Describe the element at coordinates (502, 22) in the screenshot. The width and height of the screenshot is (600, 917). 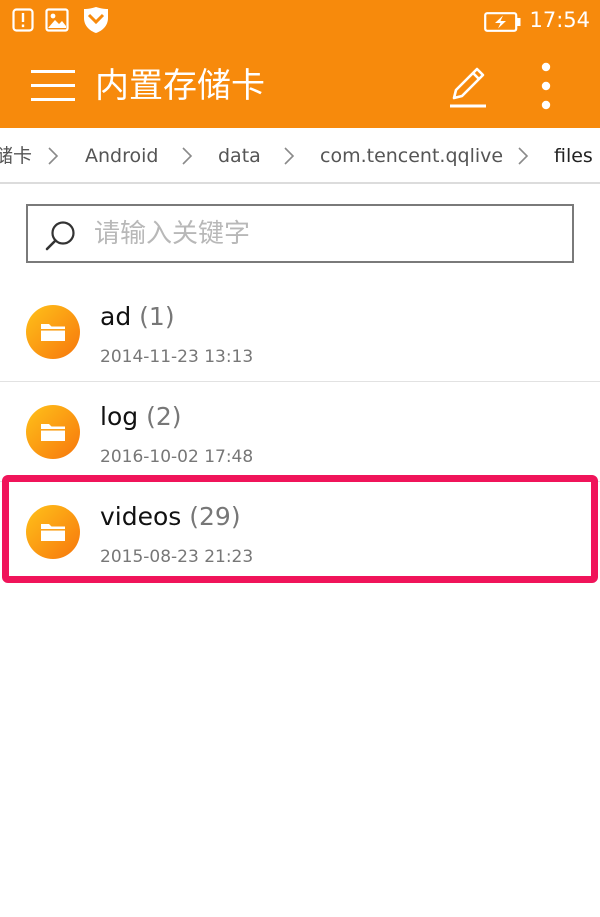
I see `battery-charging-icon` at that location.